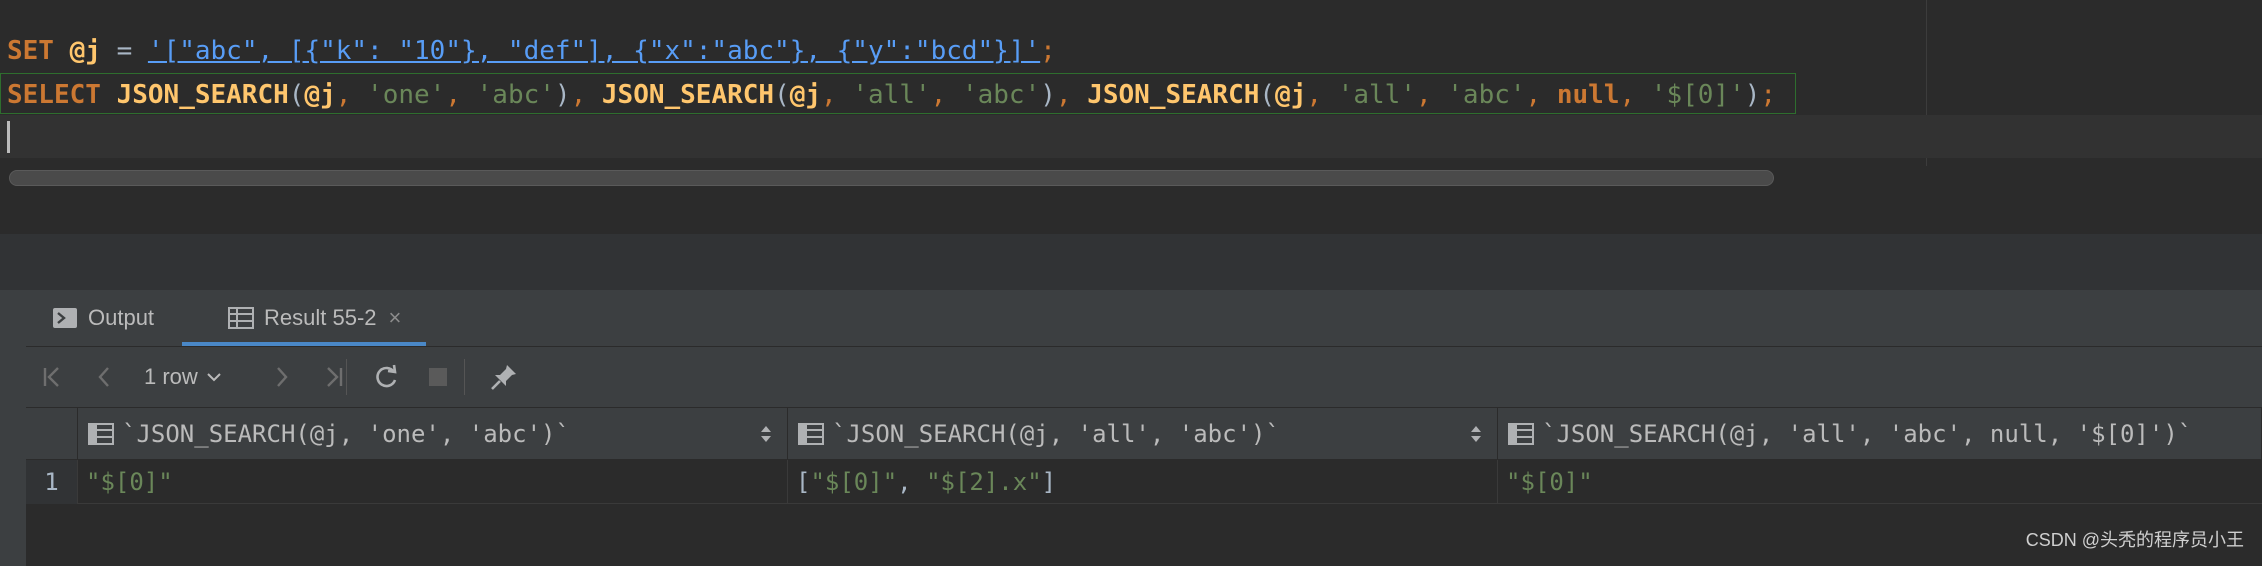  I want to click on pin-tab-button, so click(504, 377).